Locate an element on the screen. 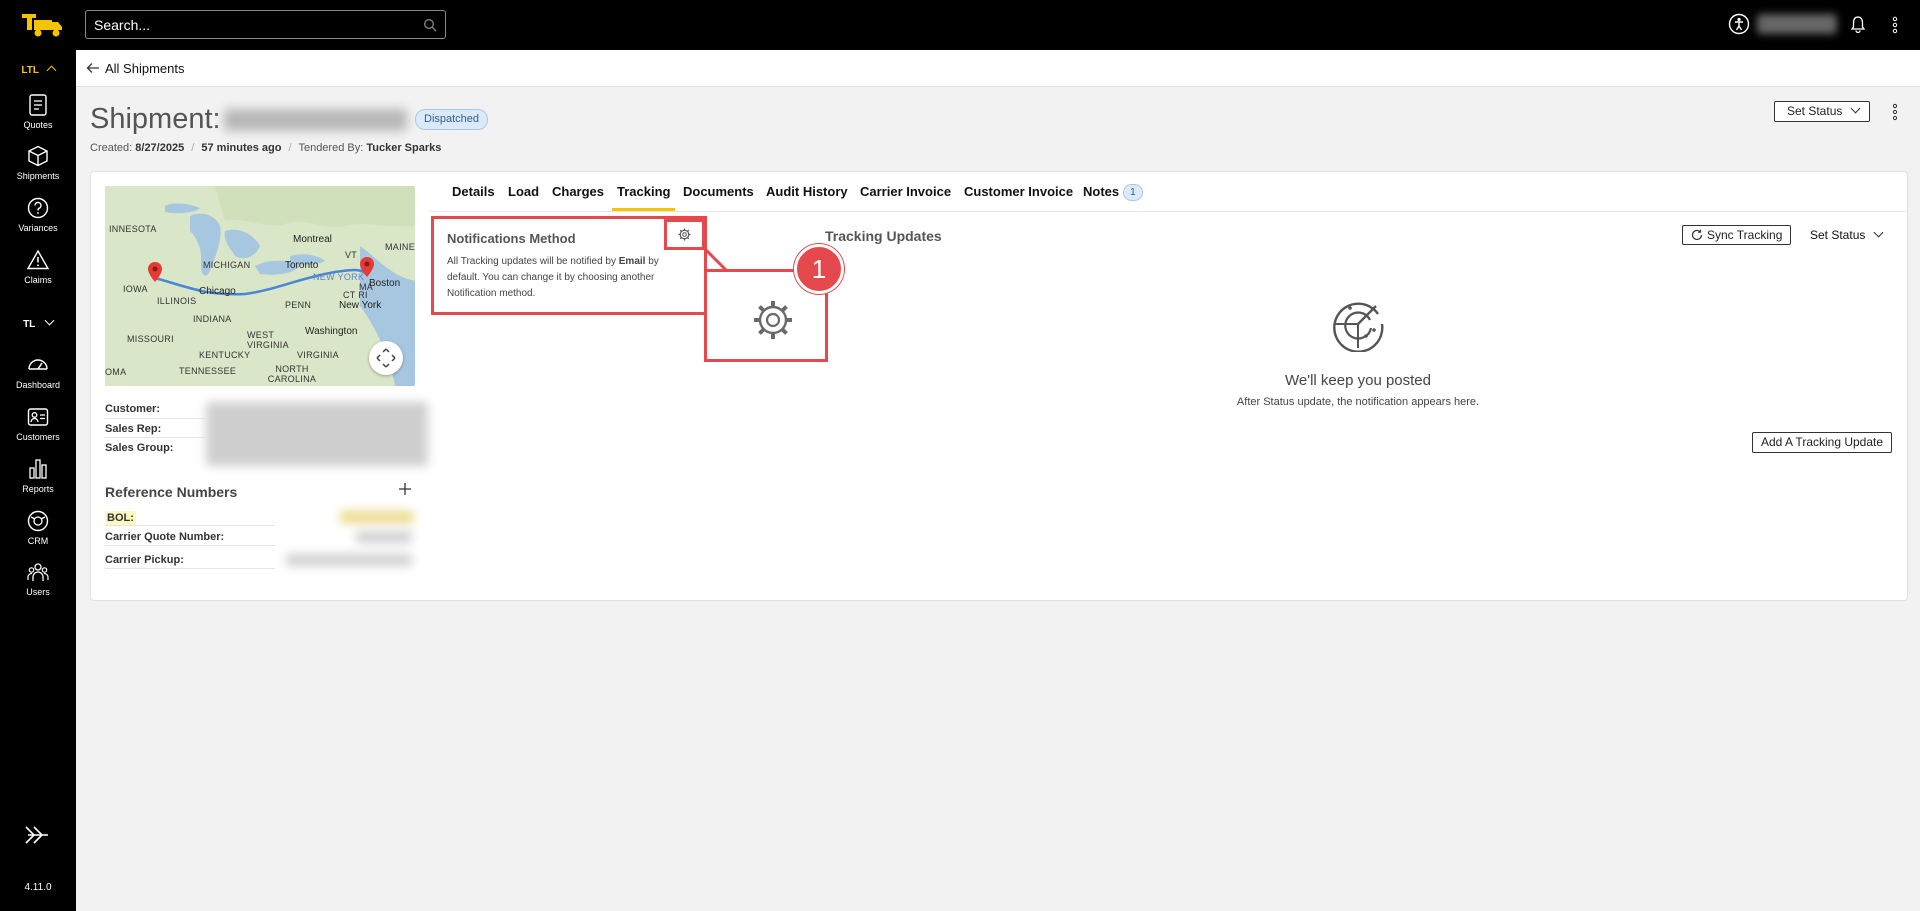 This screenshot has height=911, width=1920. callout-step-number: 1 is located at coordinates (819, 269).